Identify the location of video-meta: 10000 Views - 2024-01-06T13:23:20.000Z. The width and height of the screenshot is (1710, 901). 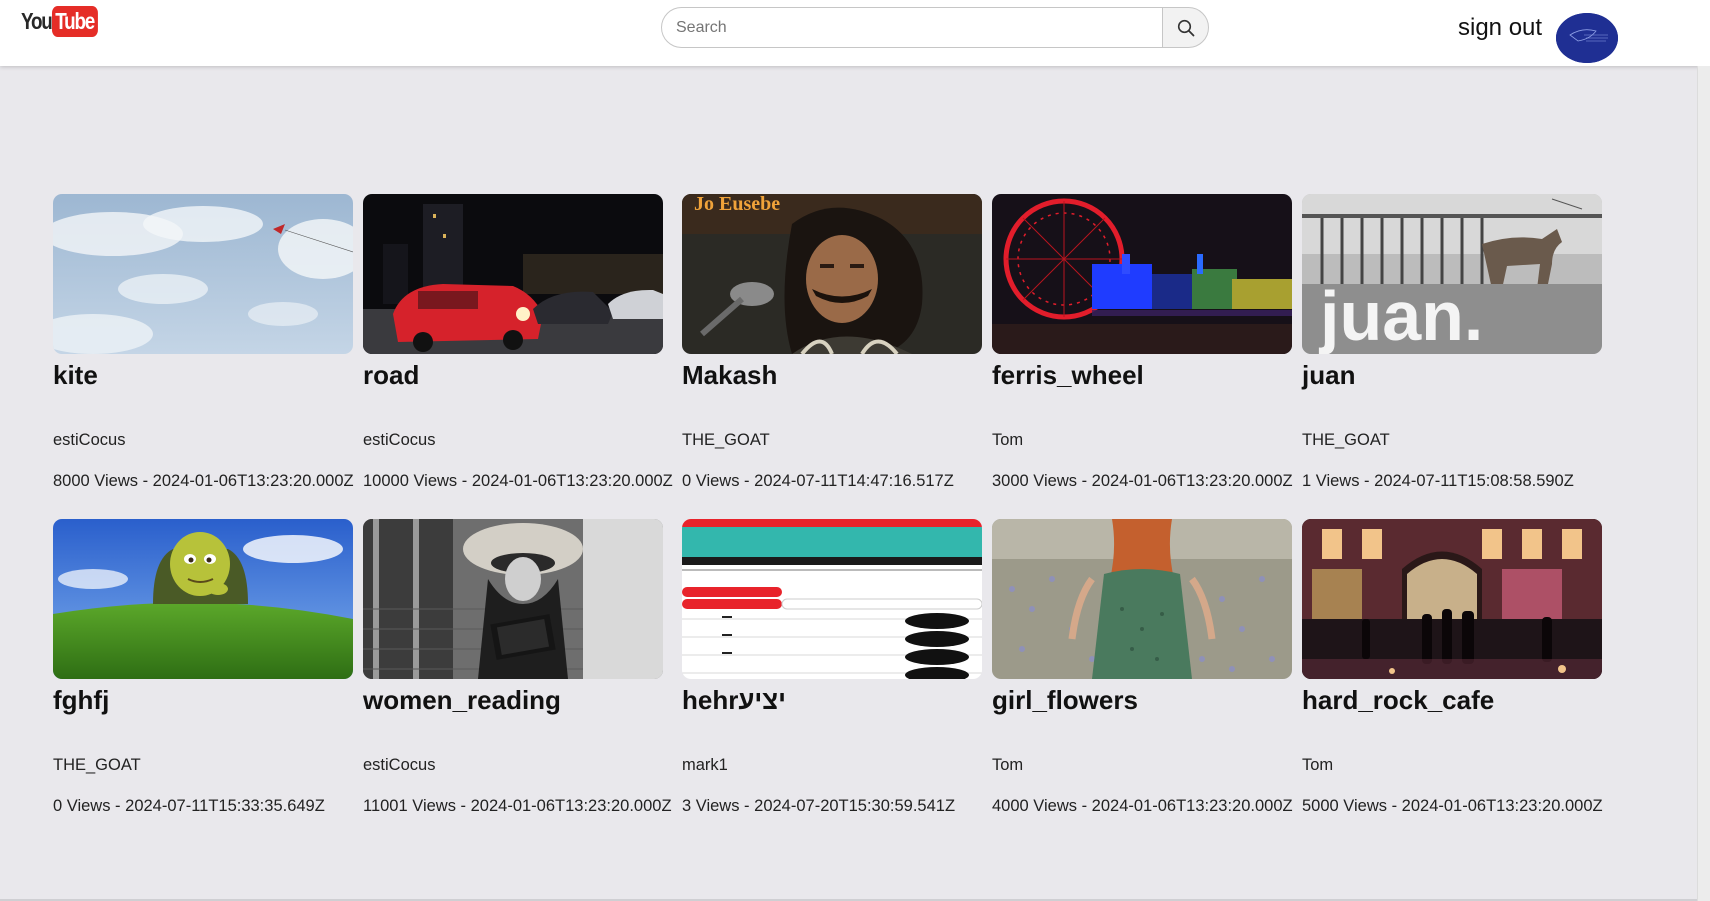
(518, 481).